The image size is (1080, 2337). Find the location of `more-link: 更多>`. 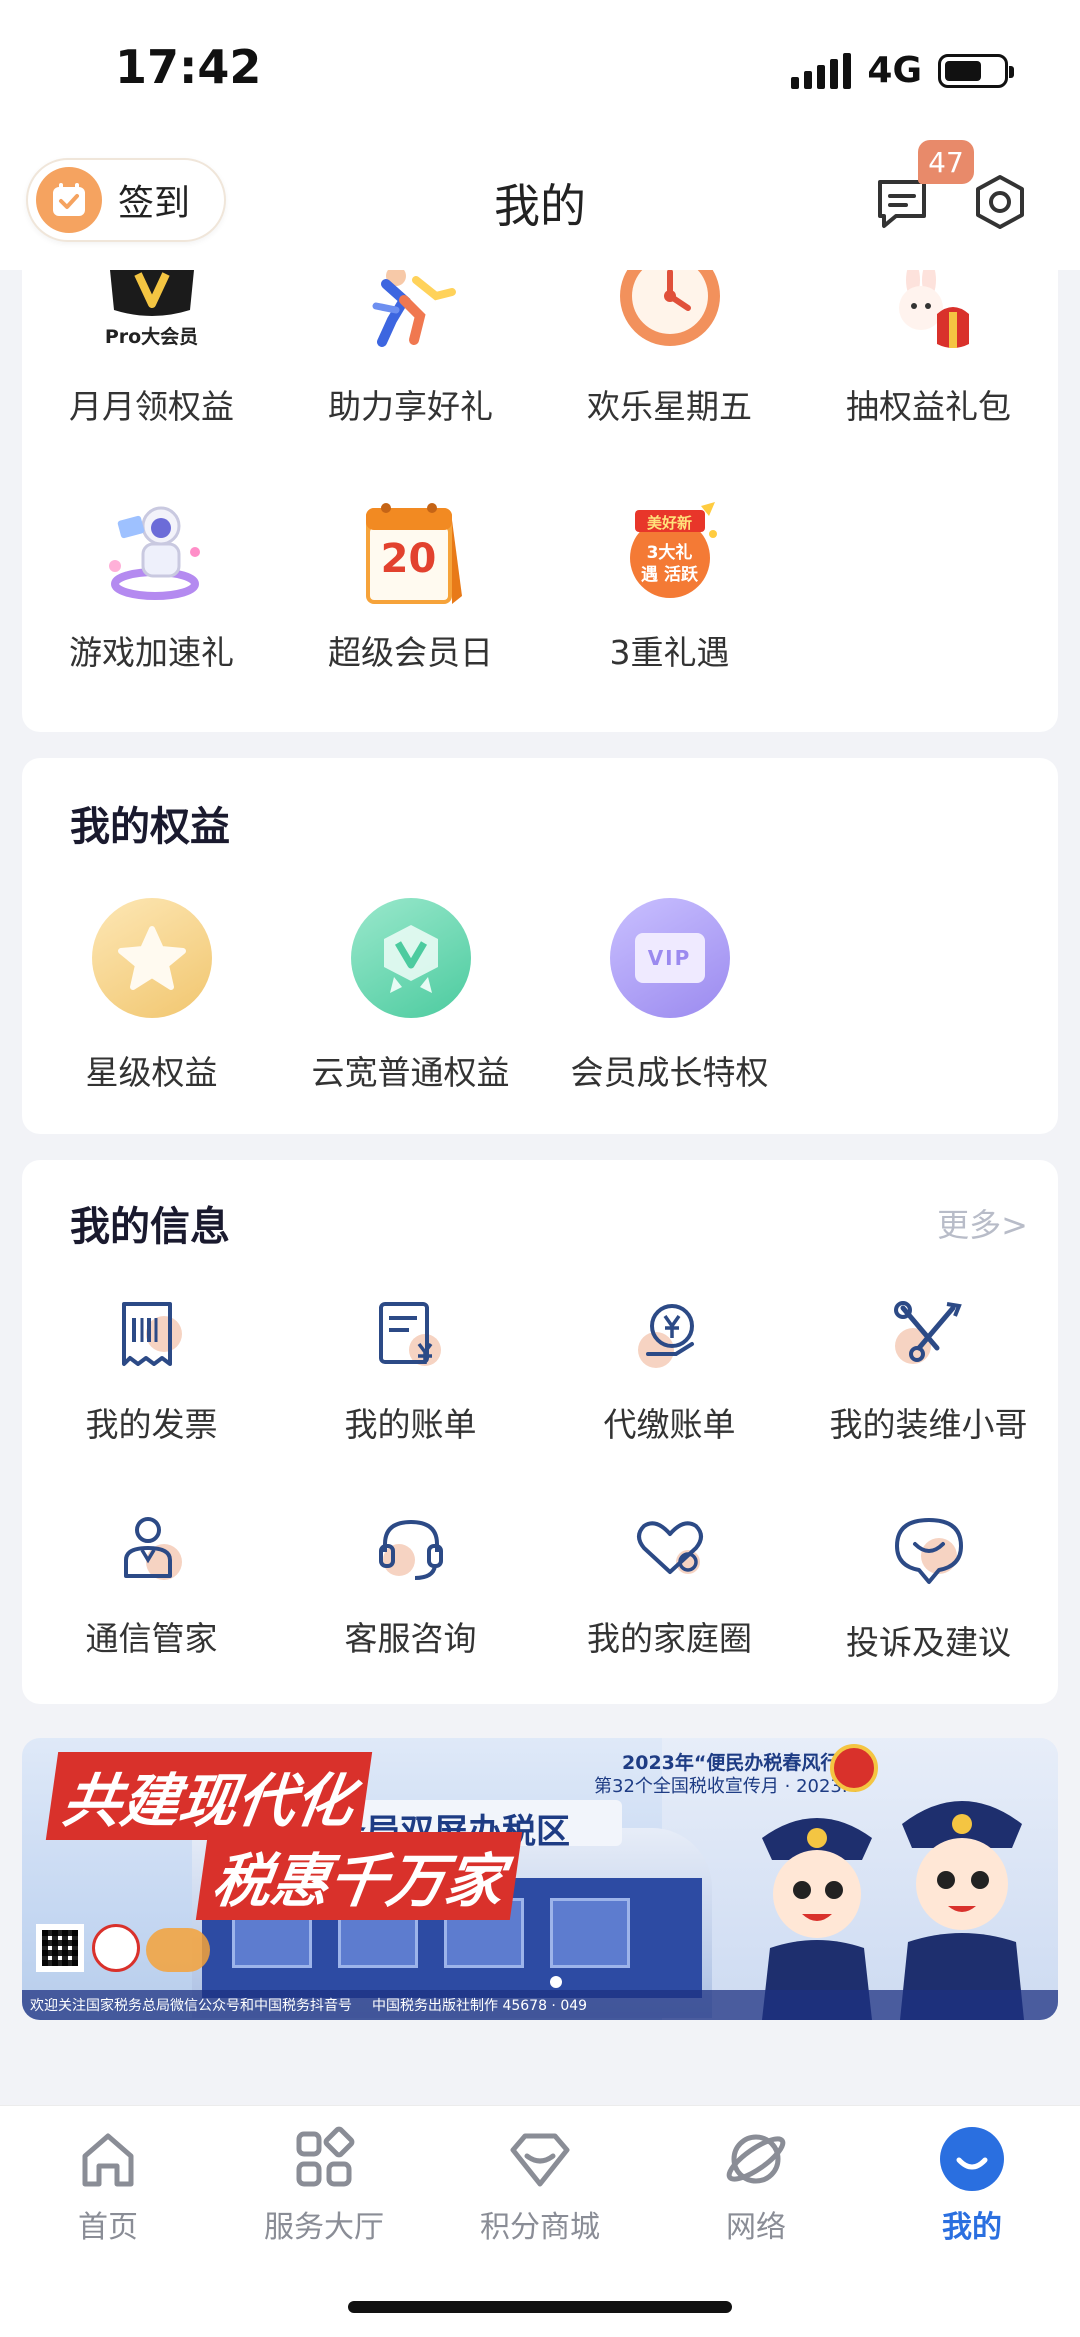

more-link: 更多> is located at coordinates (982, 1223).